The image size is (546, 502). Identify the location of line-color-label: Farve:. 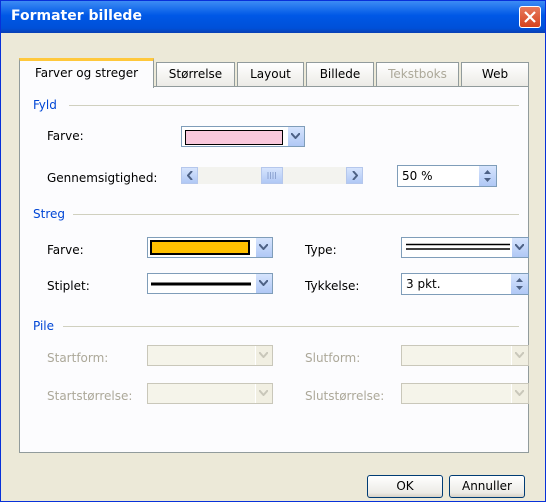
(65, 250).